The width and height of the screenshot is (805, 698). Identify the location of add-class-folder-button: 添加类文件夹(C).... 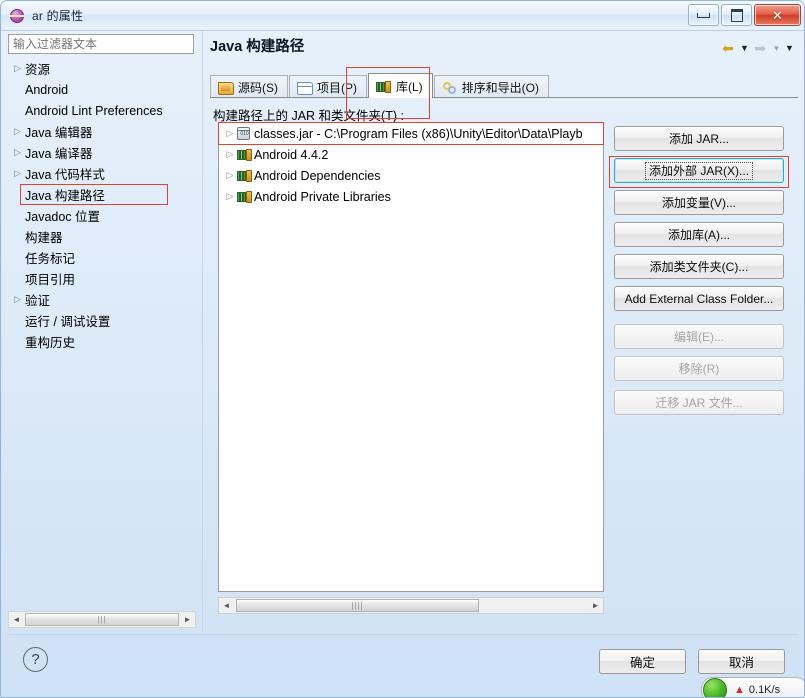
(699, 266).